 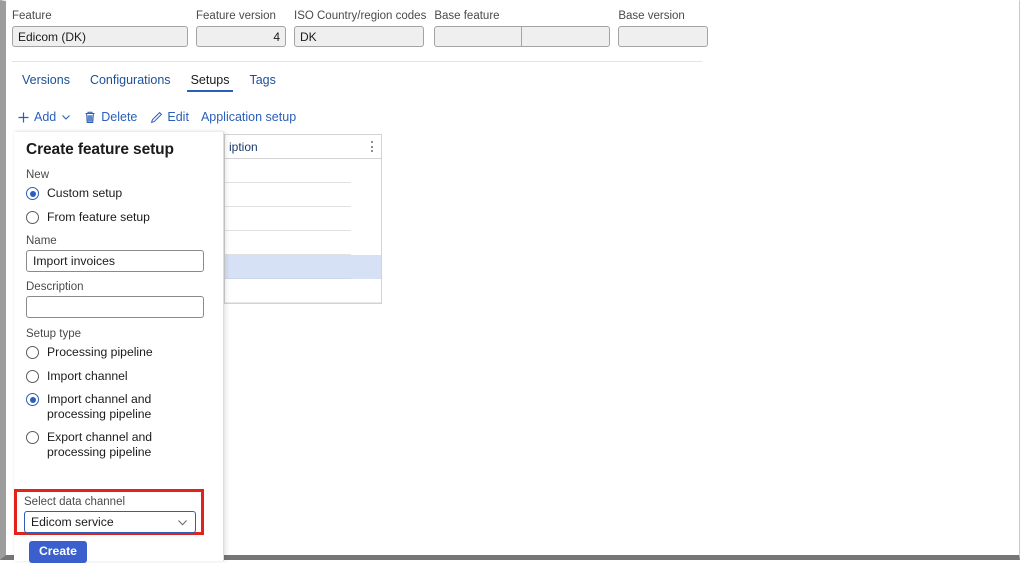 I want to click on application-setup-button: Application setup, so click(x=250, y=117).